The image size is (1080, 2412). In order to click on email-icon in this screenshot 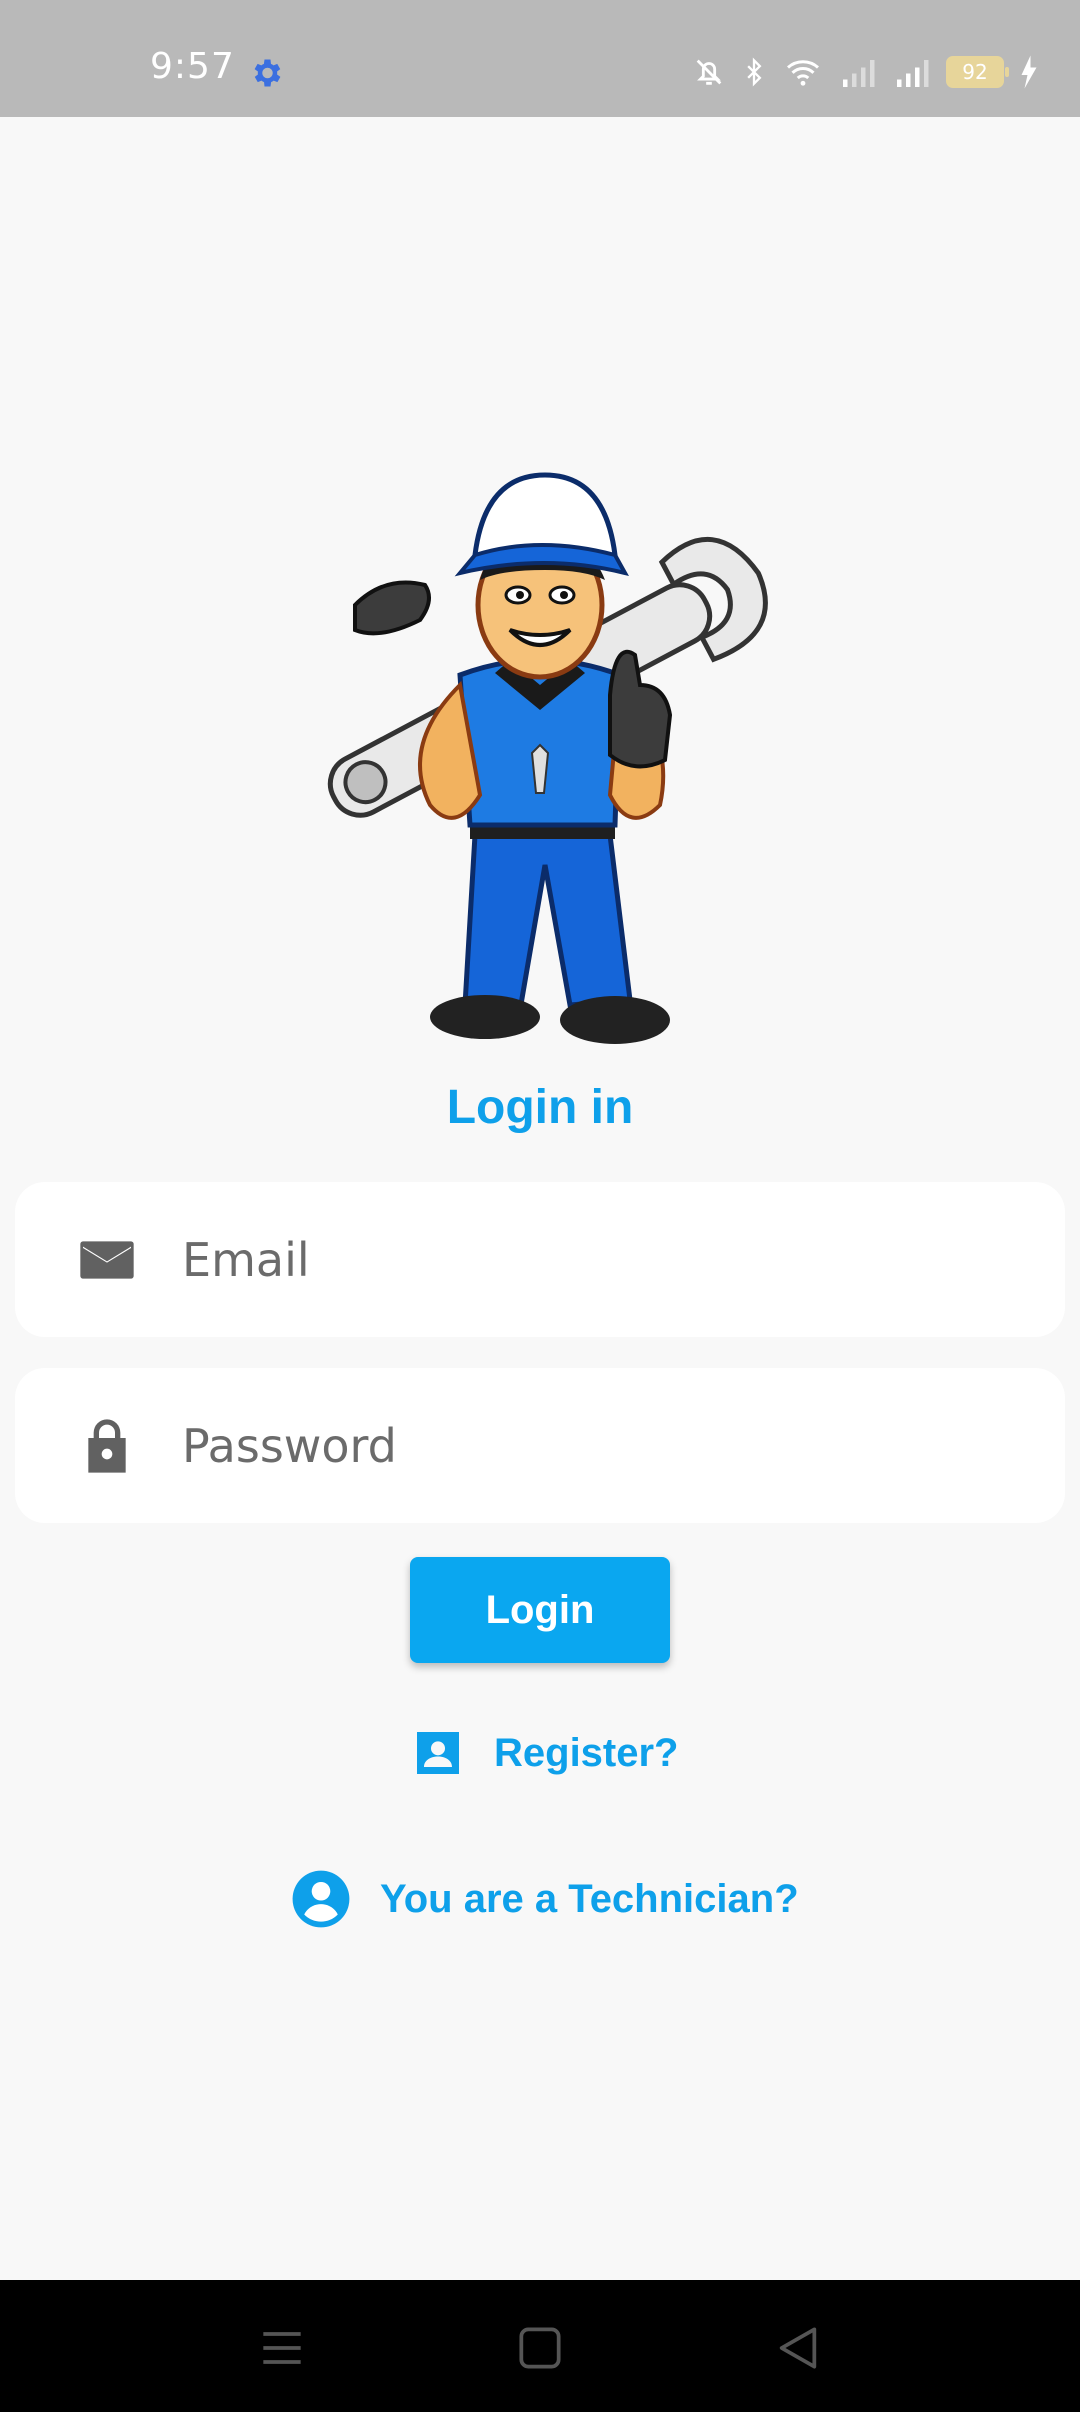, I will do `click(107, 1259)`.